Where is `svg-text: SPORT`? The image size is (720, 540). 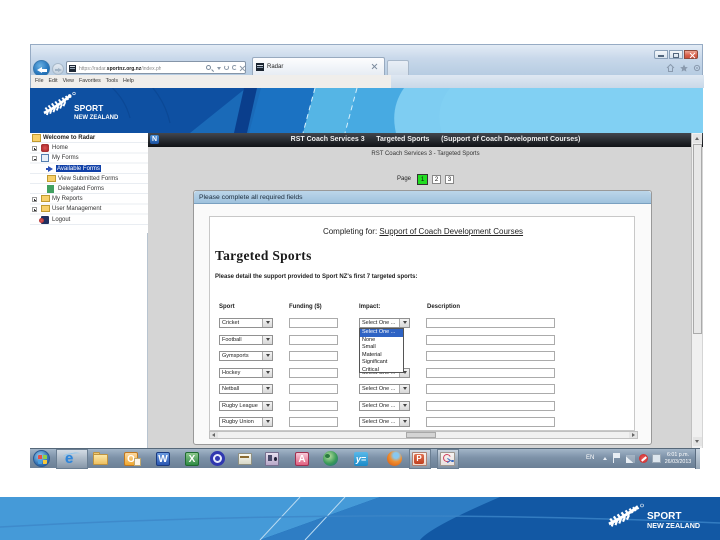 svg-text: SPORT is located at coordinates (89, 108).